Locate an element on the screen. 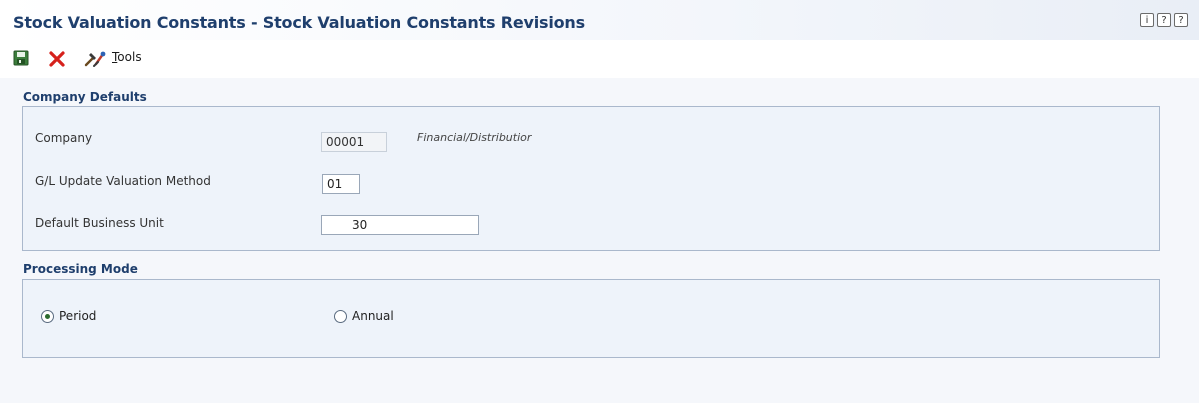 The height and width of the screenshot is (403, 1199). processing-mode-heading: Processing Mode is located at coordinates (80, 269).